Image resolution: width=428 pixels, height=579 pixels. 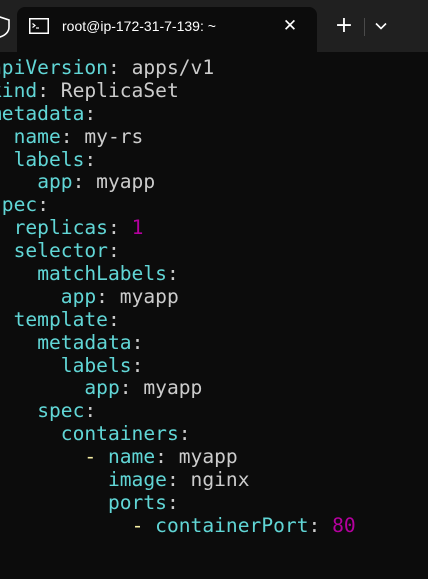 What do you see at coordinates (19, 90) in the screenshot?
I see `yaml-key: kind` at bounding box center [19, 90].